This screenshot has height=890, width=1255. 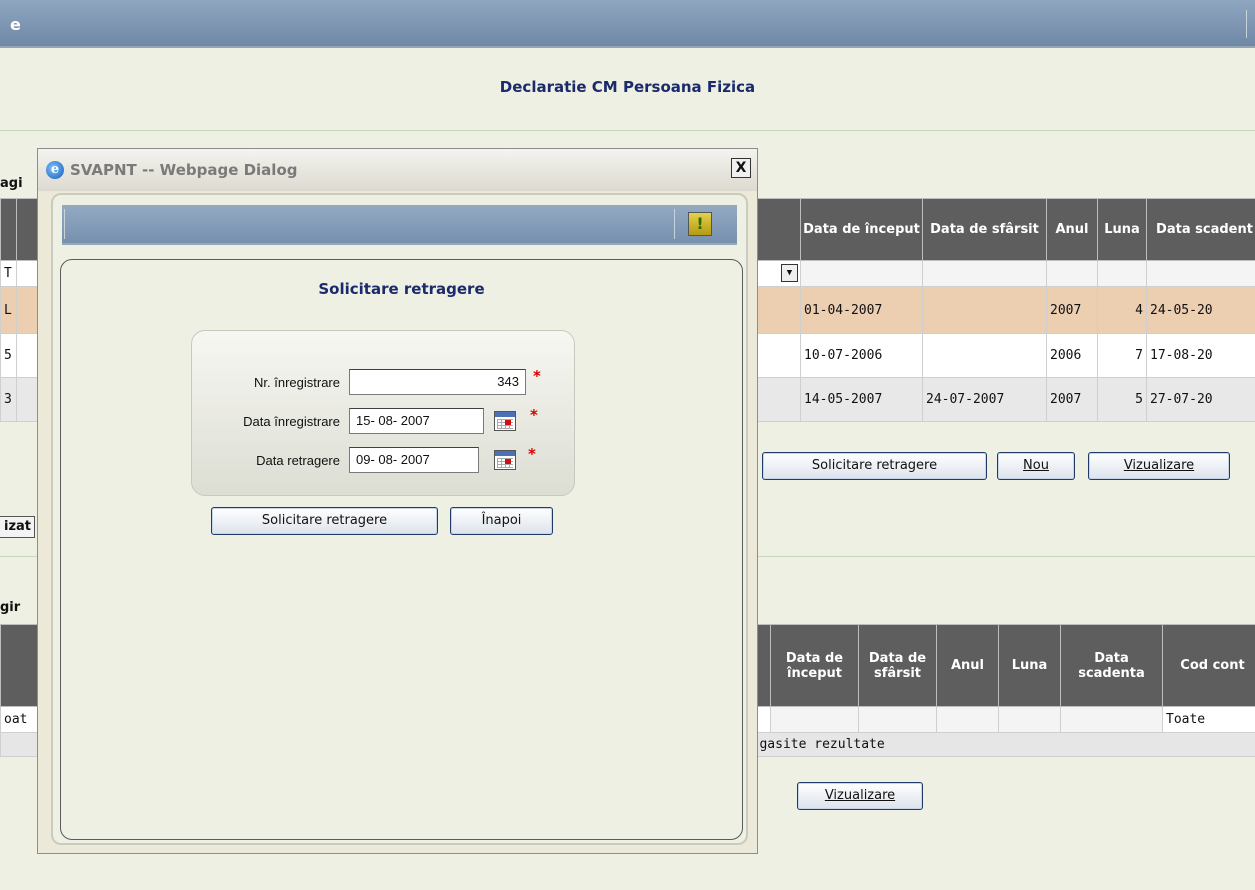 What do you see at coordinates (1072, 355) in the screenshot?
I see `cell-year: 2006` at bounding box center [1072, 355].